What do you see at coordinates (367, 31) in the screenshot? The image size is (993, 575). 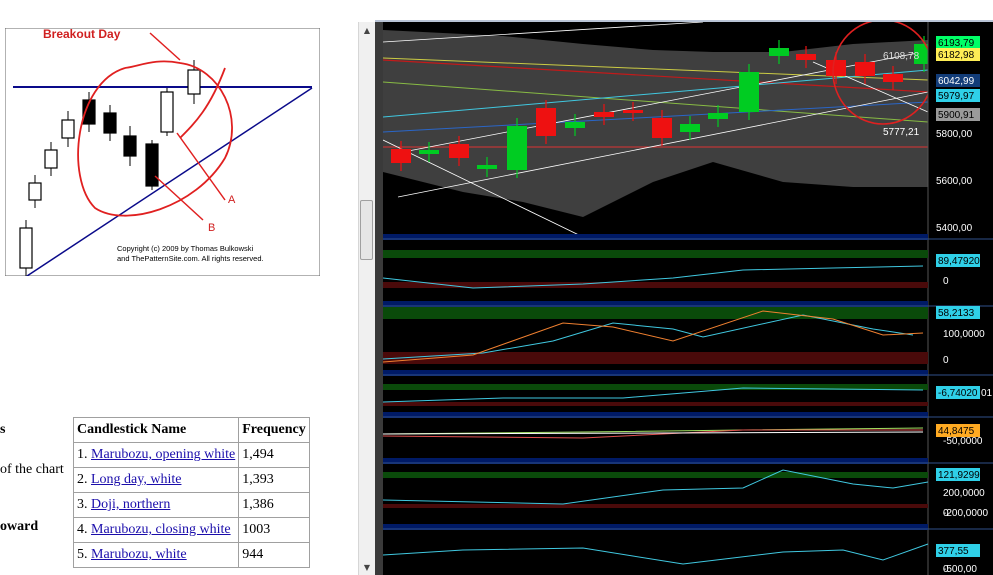 I see `scroll-up-arrow-icon: ▲` at bounding box center [367, 31].